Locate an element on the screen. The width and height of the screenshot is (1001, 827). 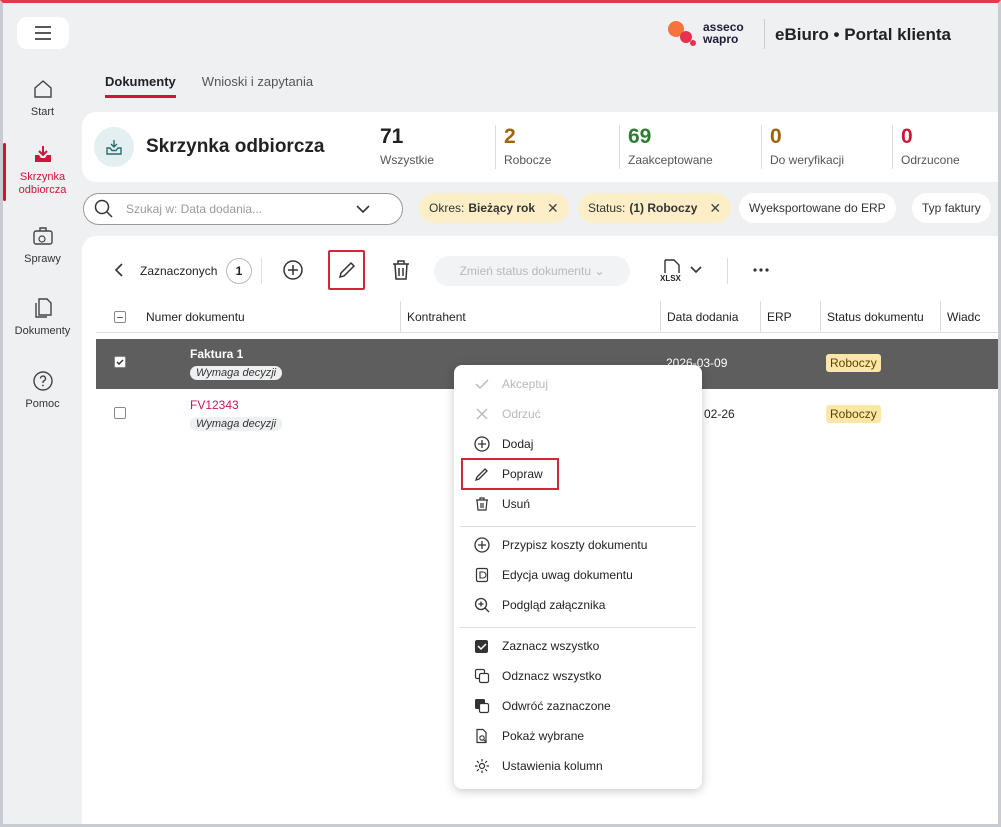
chevron-down-icon is located at coordinates (363, 209).